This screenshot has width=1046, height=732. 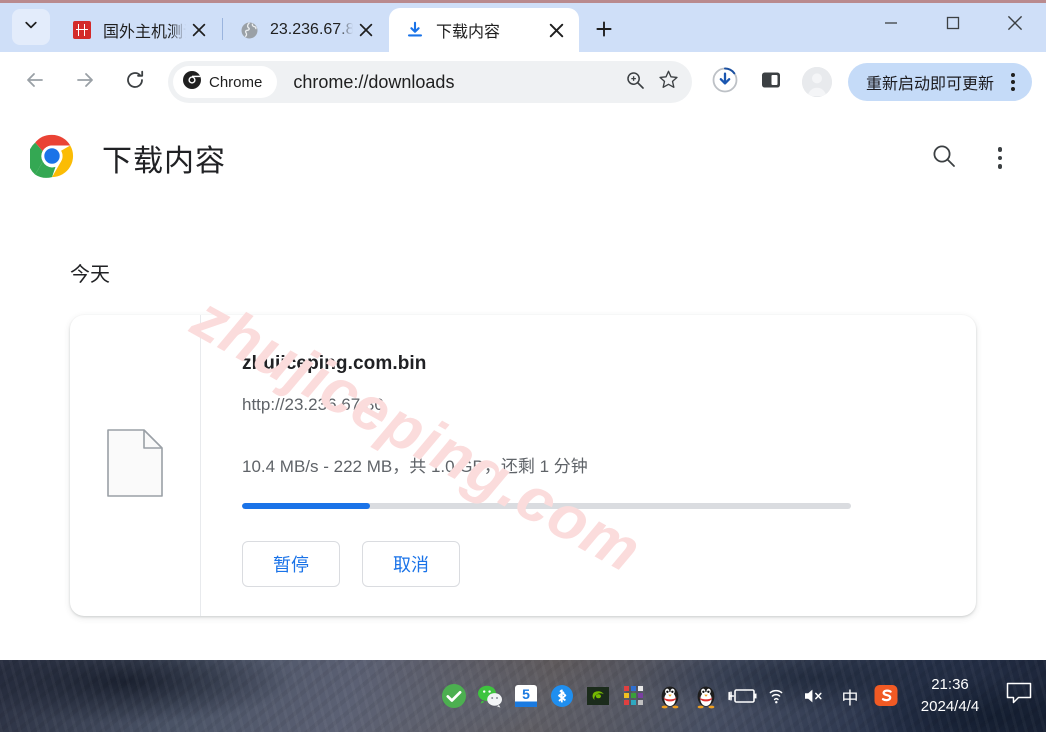 I want to click on browser-menu-button, so click(x=1013, y=82).